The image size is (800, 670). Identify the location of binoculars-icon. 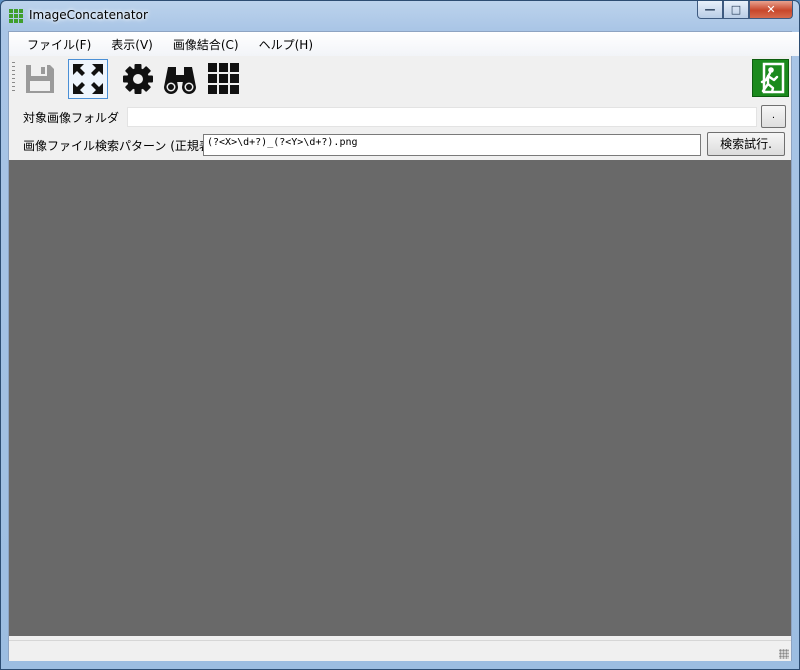
(180, 80).